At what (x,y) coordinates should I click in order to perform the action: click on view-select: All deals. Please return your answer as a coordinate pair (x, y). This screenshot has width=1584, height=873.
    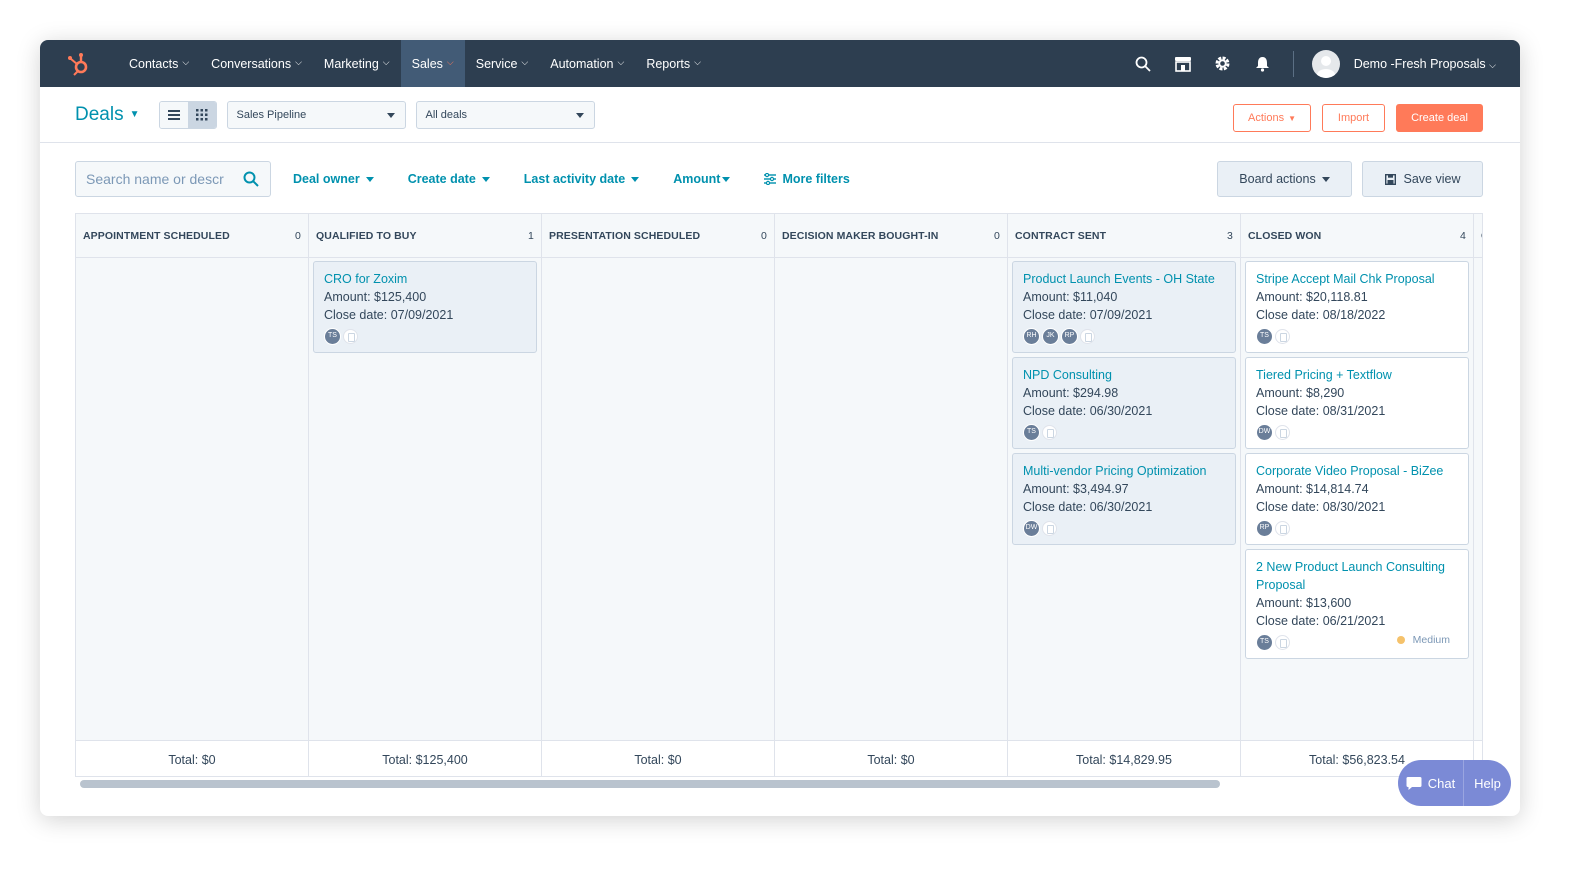
    Looking at the image, I should click on (506, 114).